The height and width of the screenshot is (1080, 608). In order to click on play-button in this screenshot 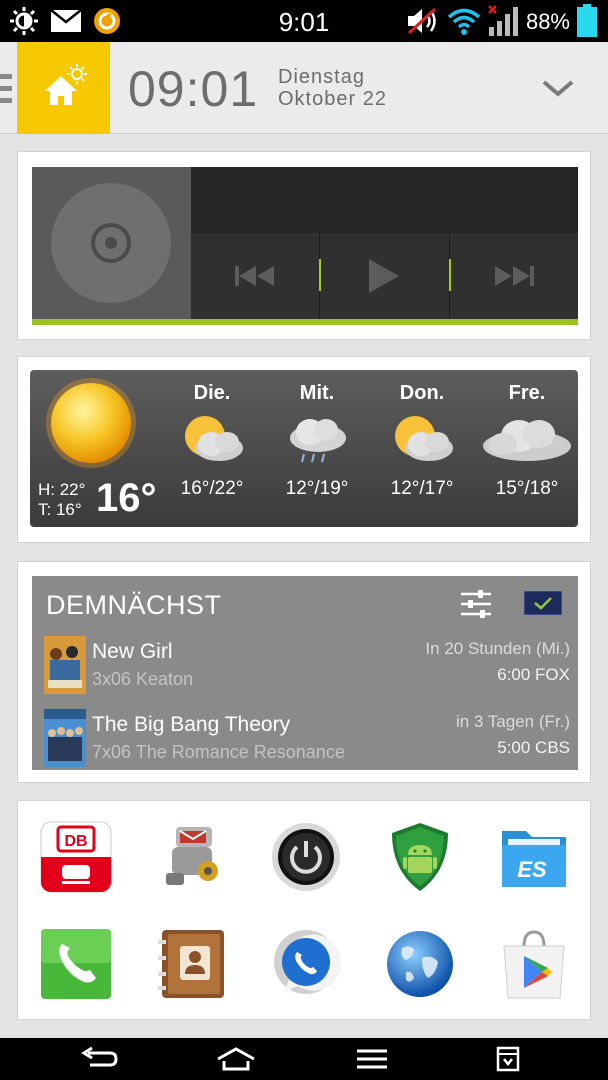, I will do `click(384, 276)`.